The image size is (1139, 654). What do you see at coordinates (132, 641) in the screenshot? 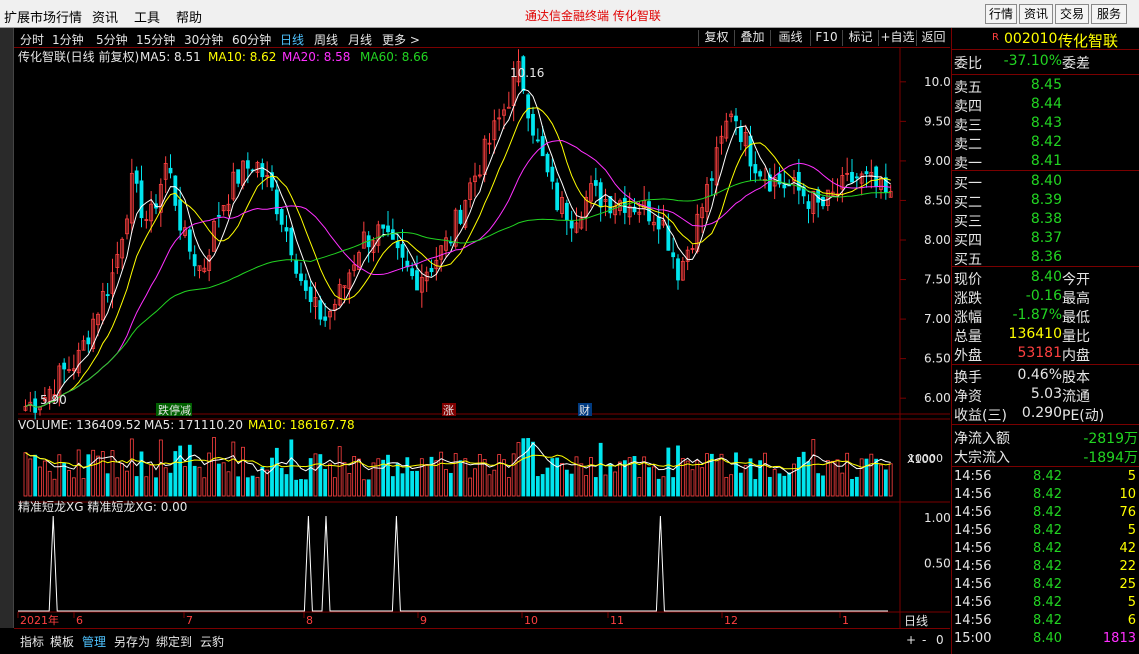
I see `tab-saveas: 另存为` at bounding box center [132, 641].